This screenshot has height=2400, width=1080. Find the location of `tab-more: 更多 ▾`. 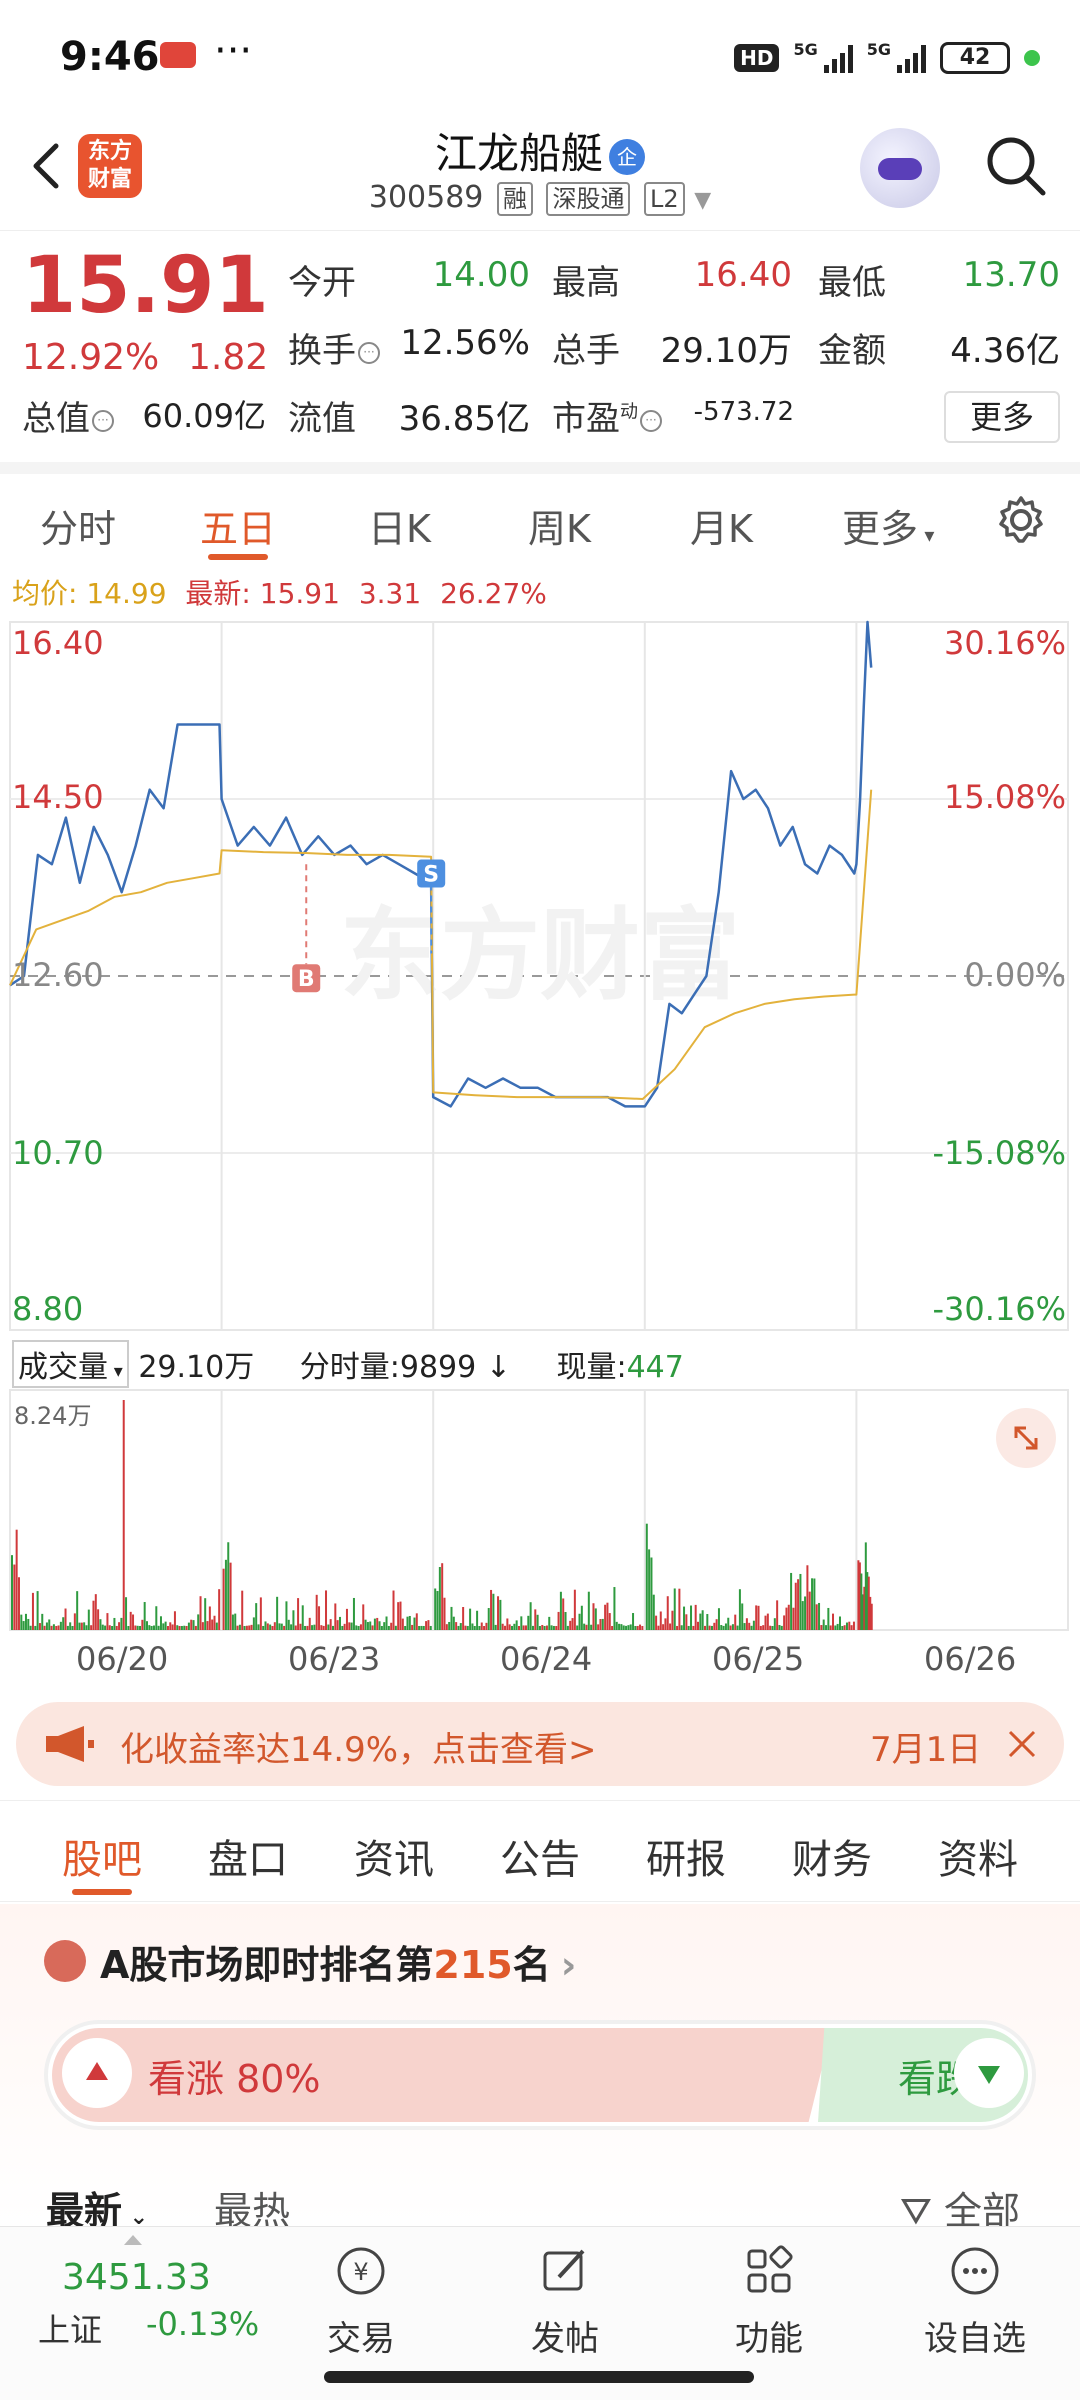

tab-more: 更多 ▾ is located at coordinates (888, 525).